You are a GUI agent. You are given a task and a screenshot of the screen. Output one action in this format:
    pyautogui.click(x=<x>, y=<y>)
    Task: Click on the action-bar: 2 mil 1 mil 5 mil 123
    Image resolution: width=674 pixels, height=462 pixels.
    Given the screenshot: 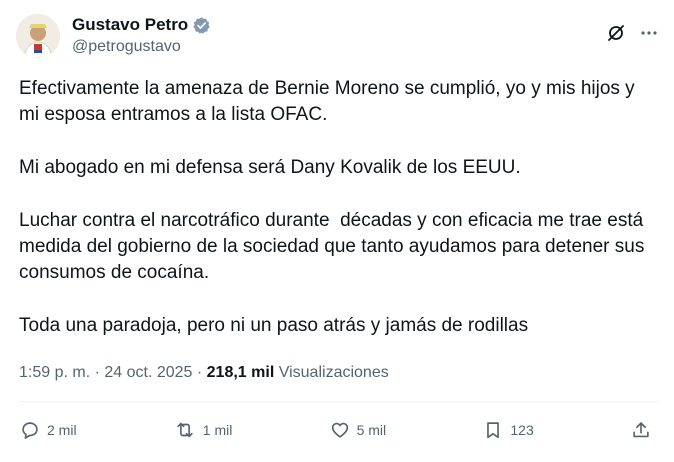 What is the action you would take?
    pyautogui.click(x=335, y=430)
    